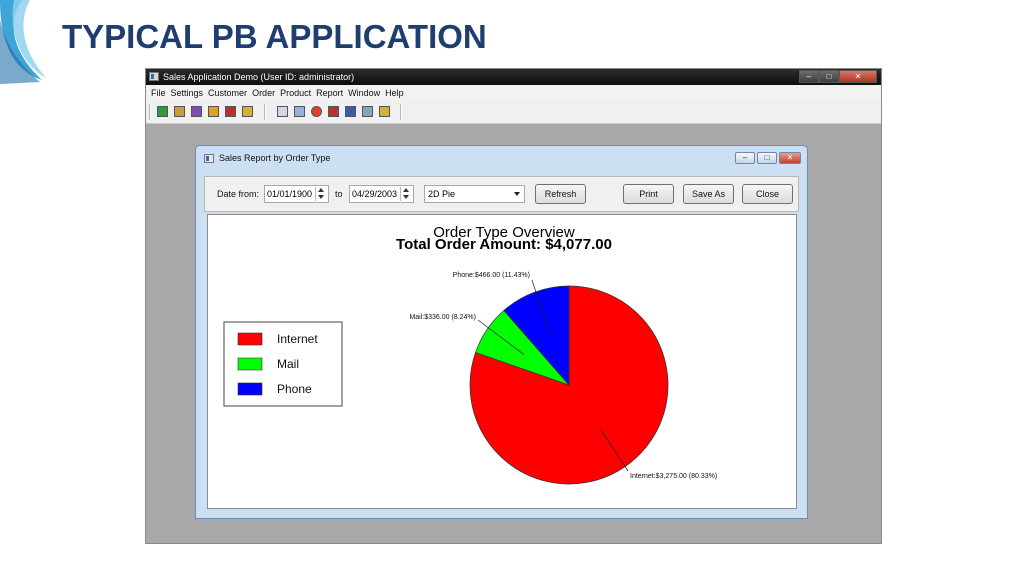 The width and height of the screenshot is (1024, 576). I want to click on date-from-field: 01/01/1900, so click(296, 194).